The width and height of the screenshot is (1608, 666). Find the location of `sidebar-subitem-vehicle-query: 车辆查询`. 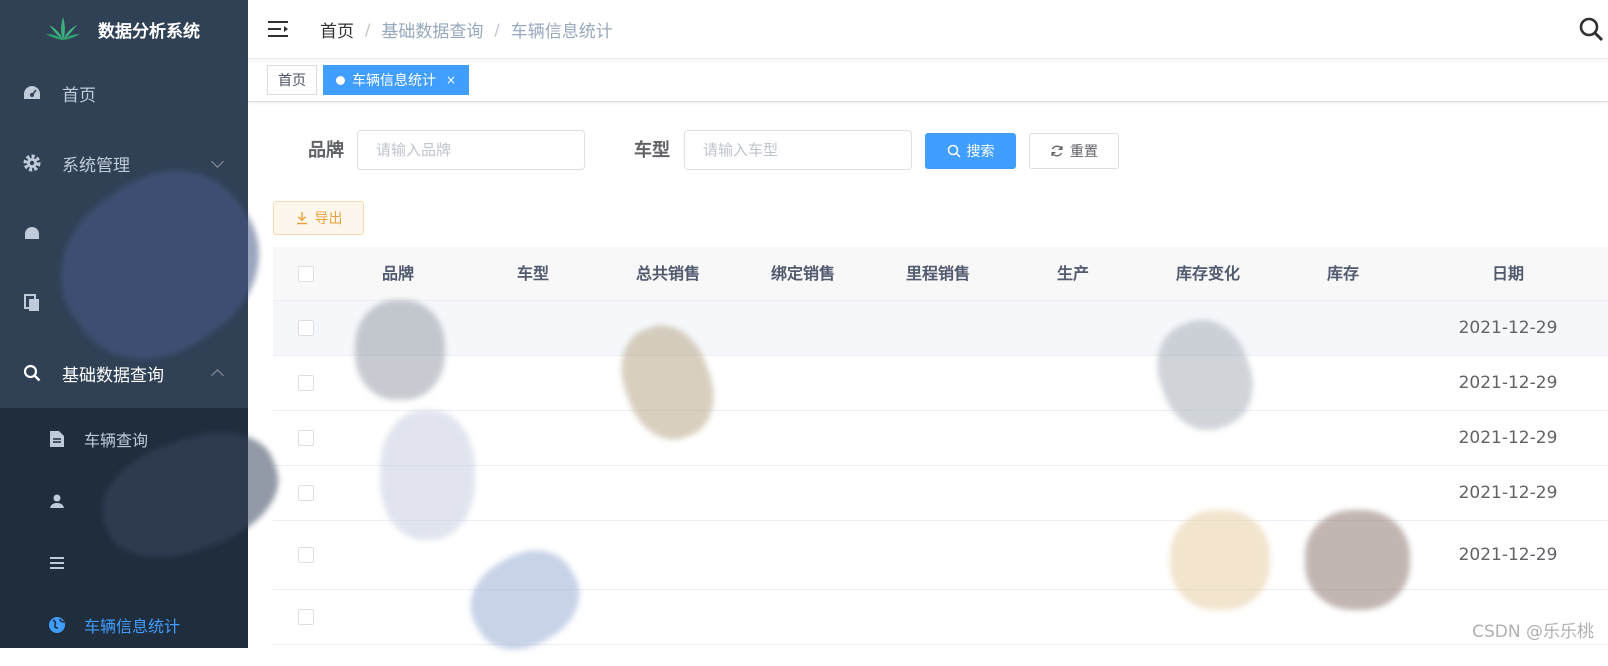

sidebar-subitem-vehicle-query: 车辆查询 is located at coordinates (124, 439).